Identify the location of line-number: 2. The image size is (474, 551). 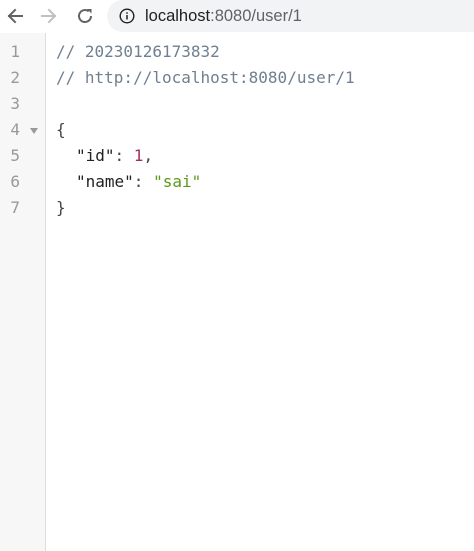
(15, 77).